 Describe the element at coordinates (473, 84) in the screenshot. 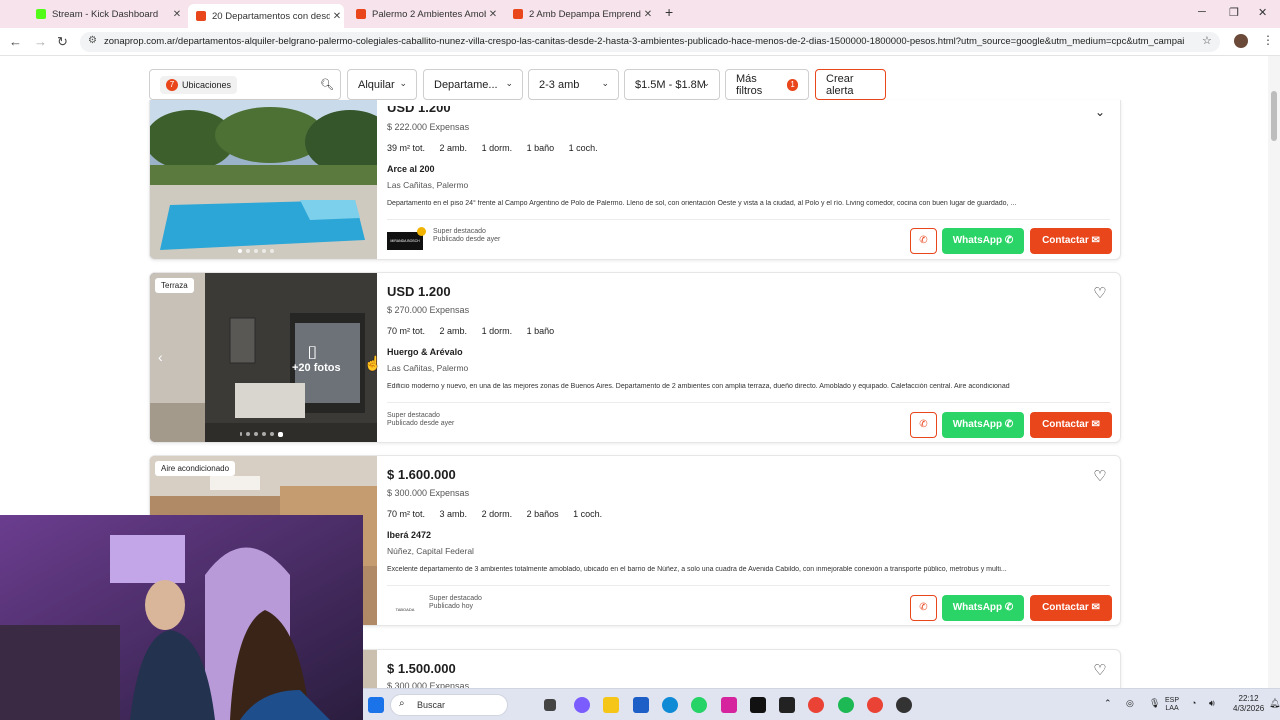

I see `tipo-dropdown: Departame... ⌄` at that location.